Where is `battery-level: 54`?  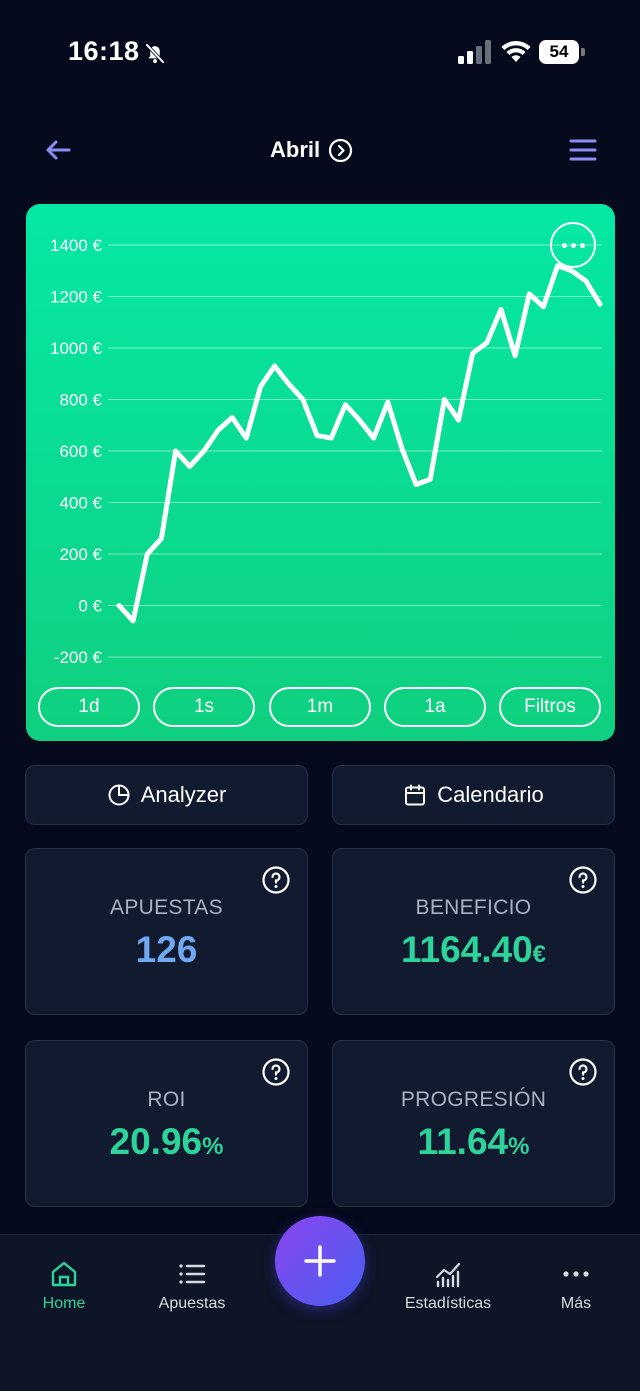
battery-level: 54 is located at coordinates (559, 52).